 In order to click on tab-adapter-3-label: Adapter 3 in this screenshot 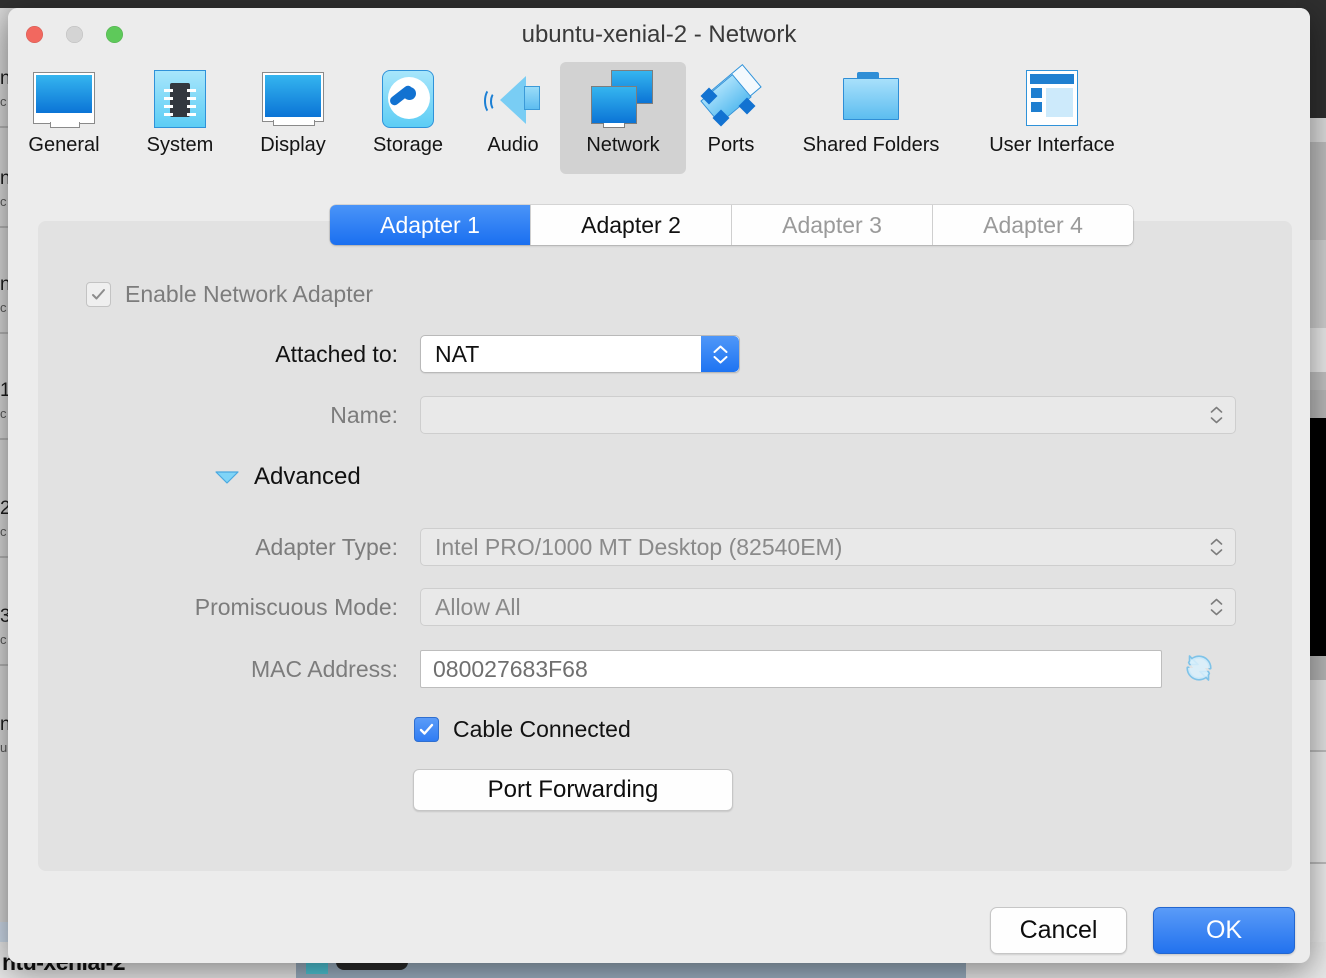, I will do `click(832, 224)`.